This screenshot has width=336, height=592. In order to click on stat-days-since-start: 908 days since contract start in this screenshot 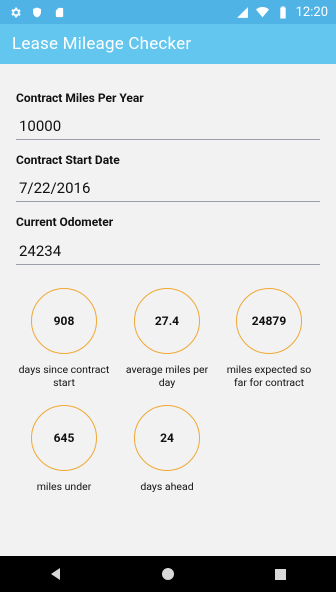, I will do `click(64, 338)`.